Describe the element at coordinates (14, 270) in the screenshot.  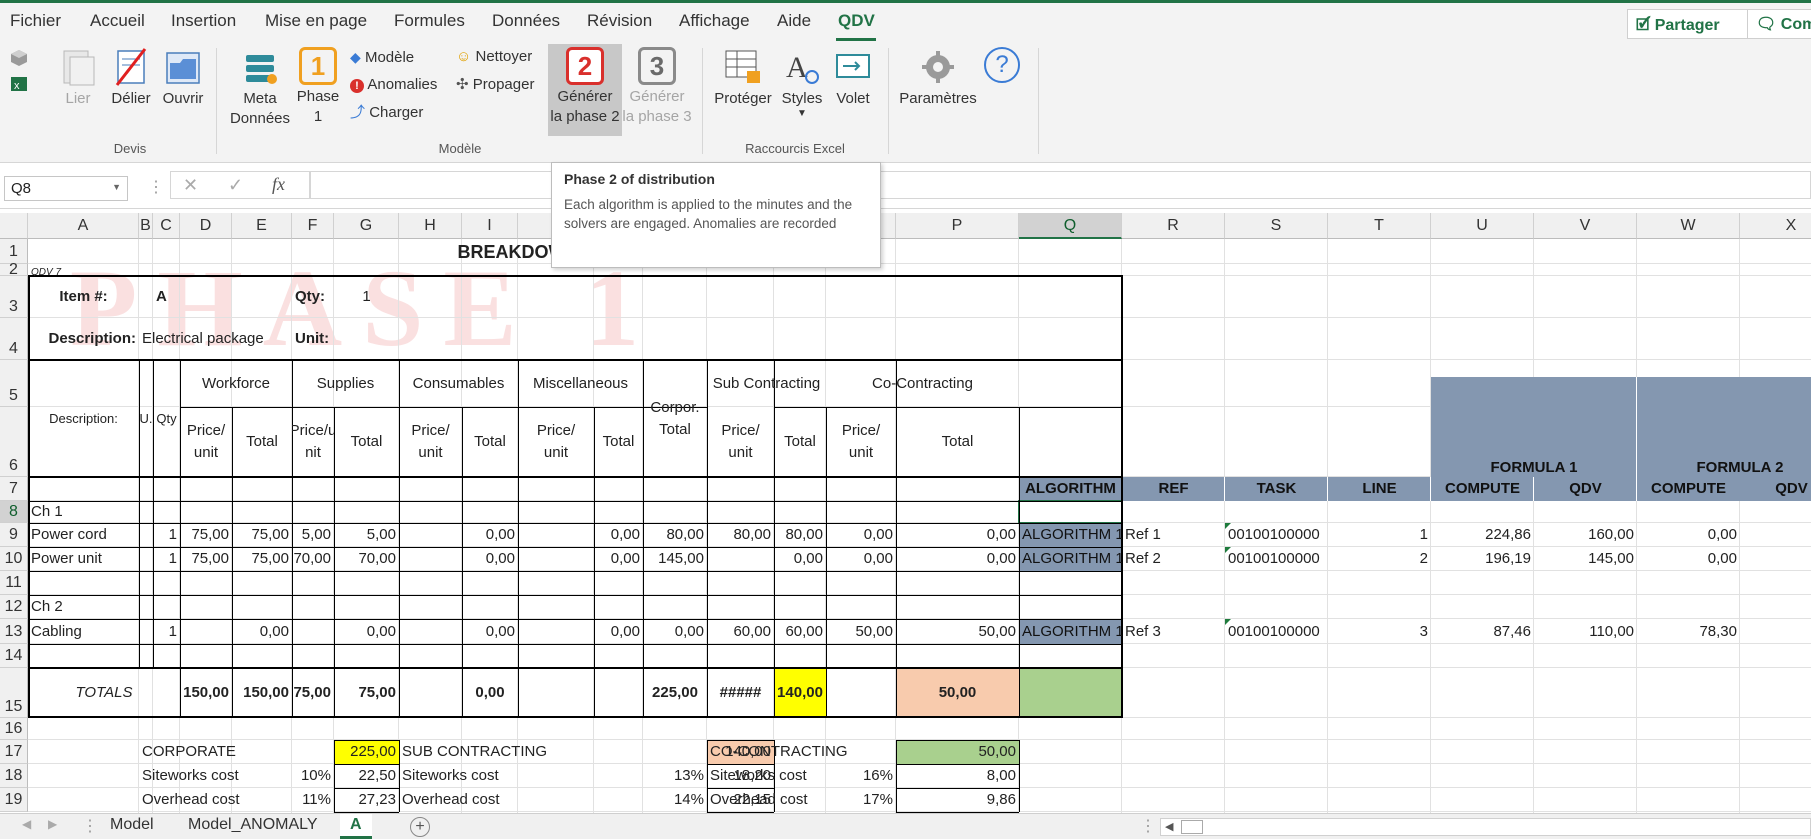
I see `row-header-2: 2` at that location.